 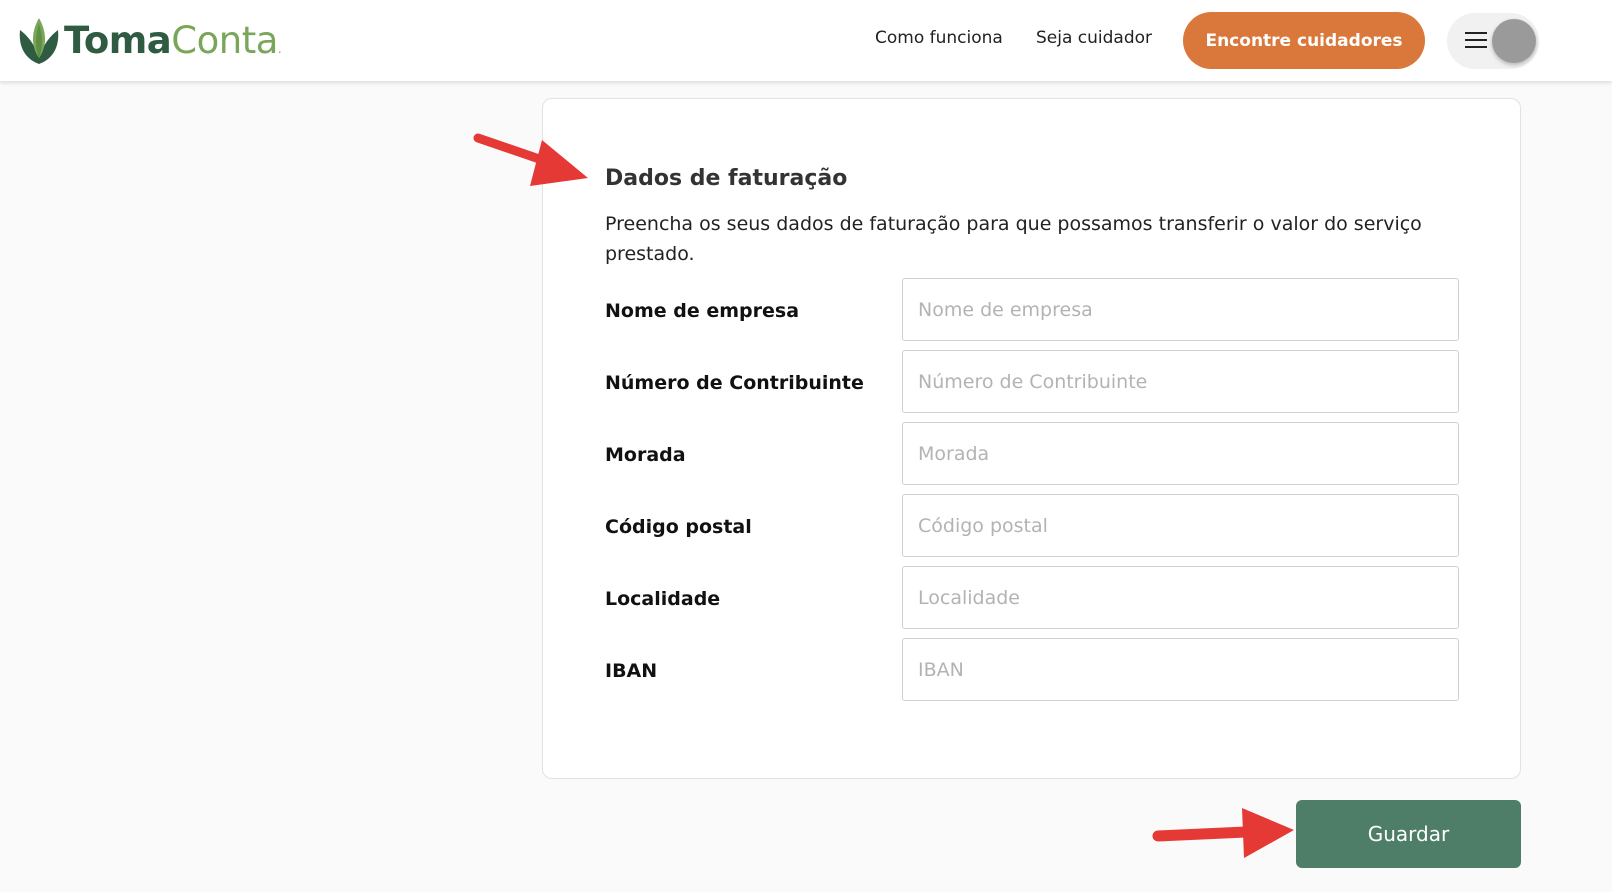 What do you see at coordinates (1476, 41) in the screenshot?
I see `hamburger-icon` at bounding box center [1476, 41].